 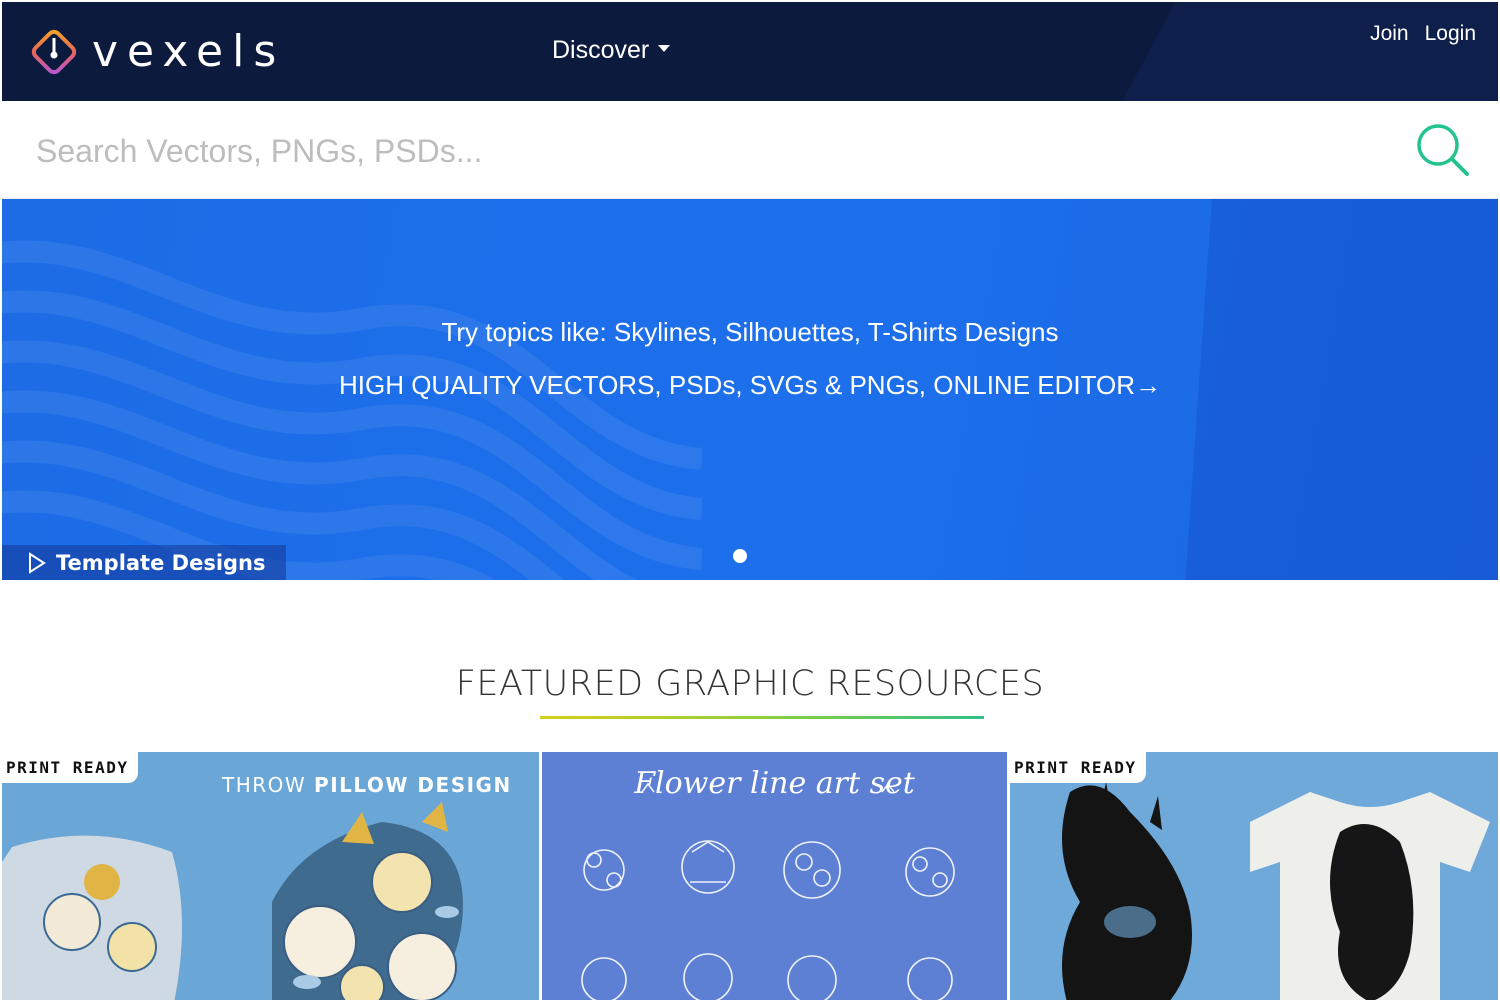 What do you see at coordinates (774, 876) in the screenshot?
I see `featured-card-flower-set: Flower line art set` at bounding box center [774, 876].